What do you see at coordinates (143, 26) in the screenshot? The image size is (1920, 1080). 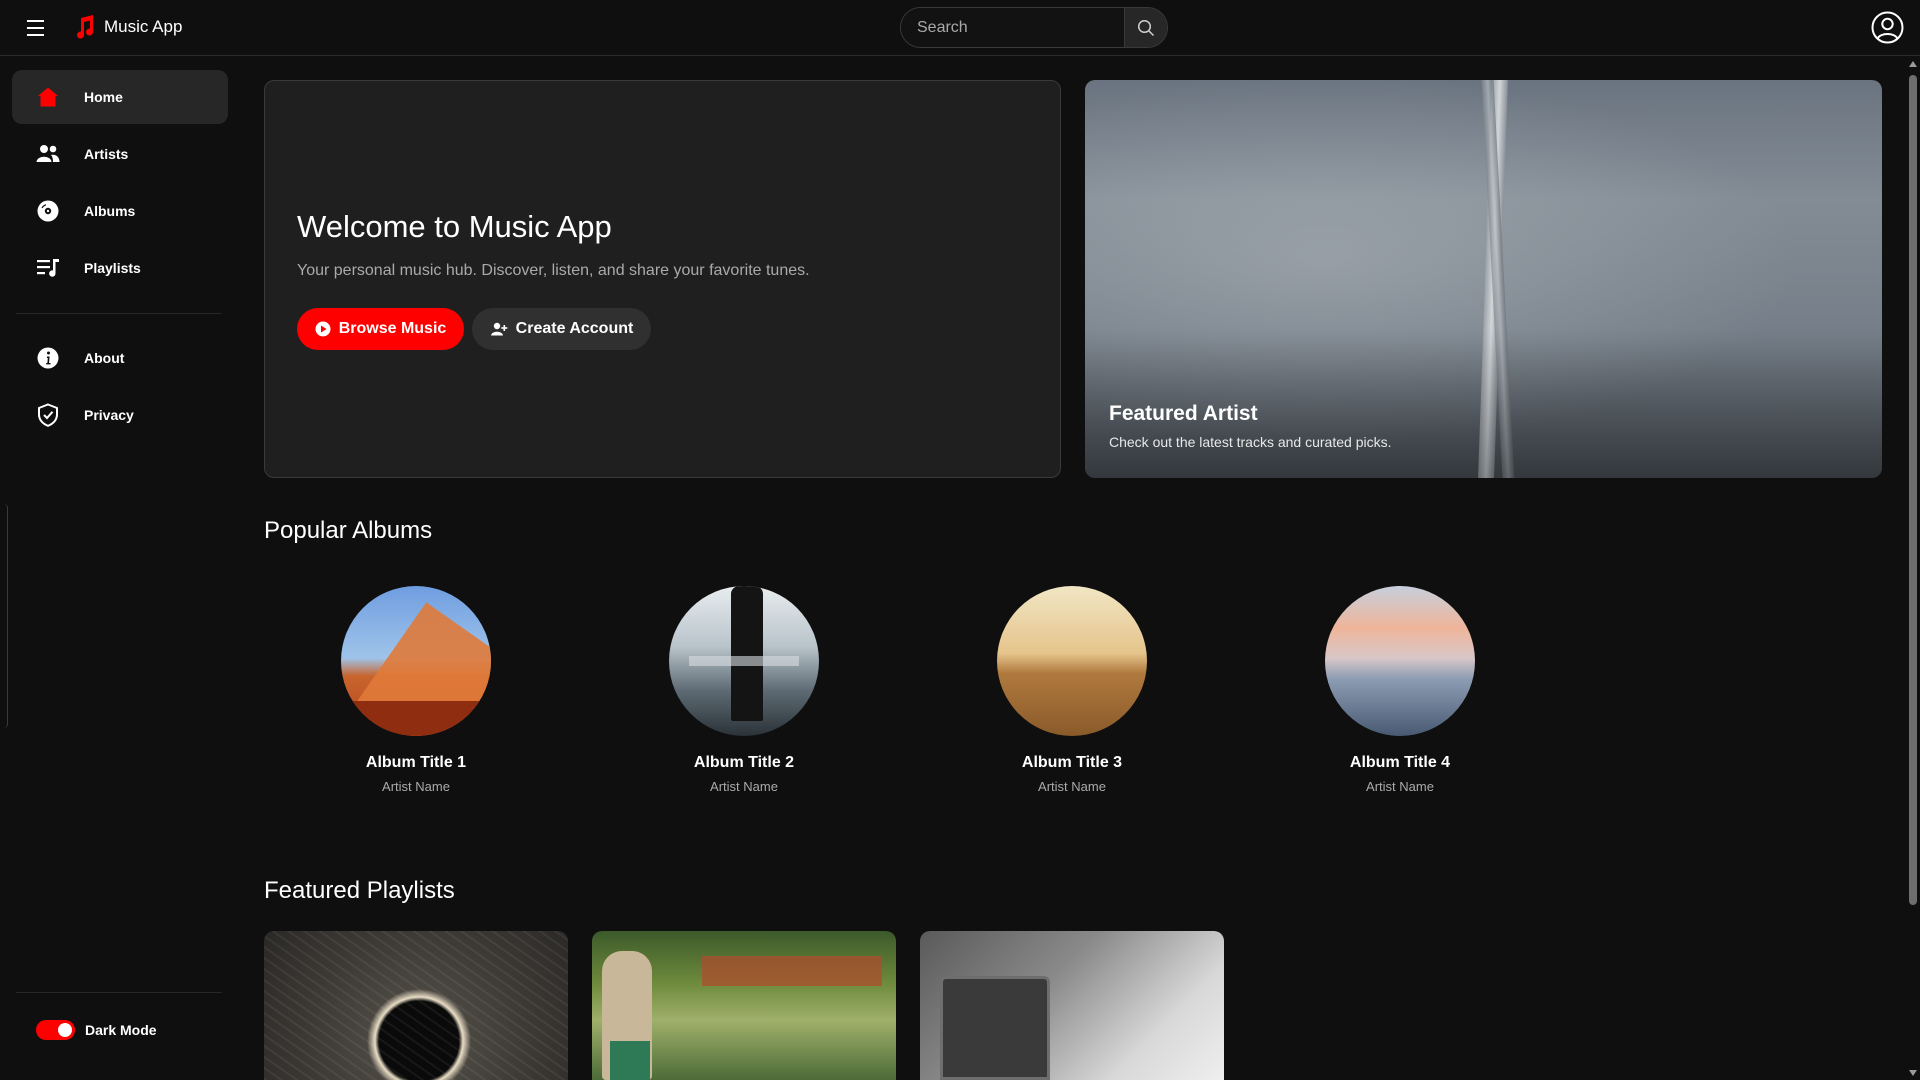 I see `app-name: Music App` at bounding box center [143, 26].